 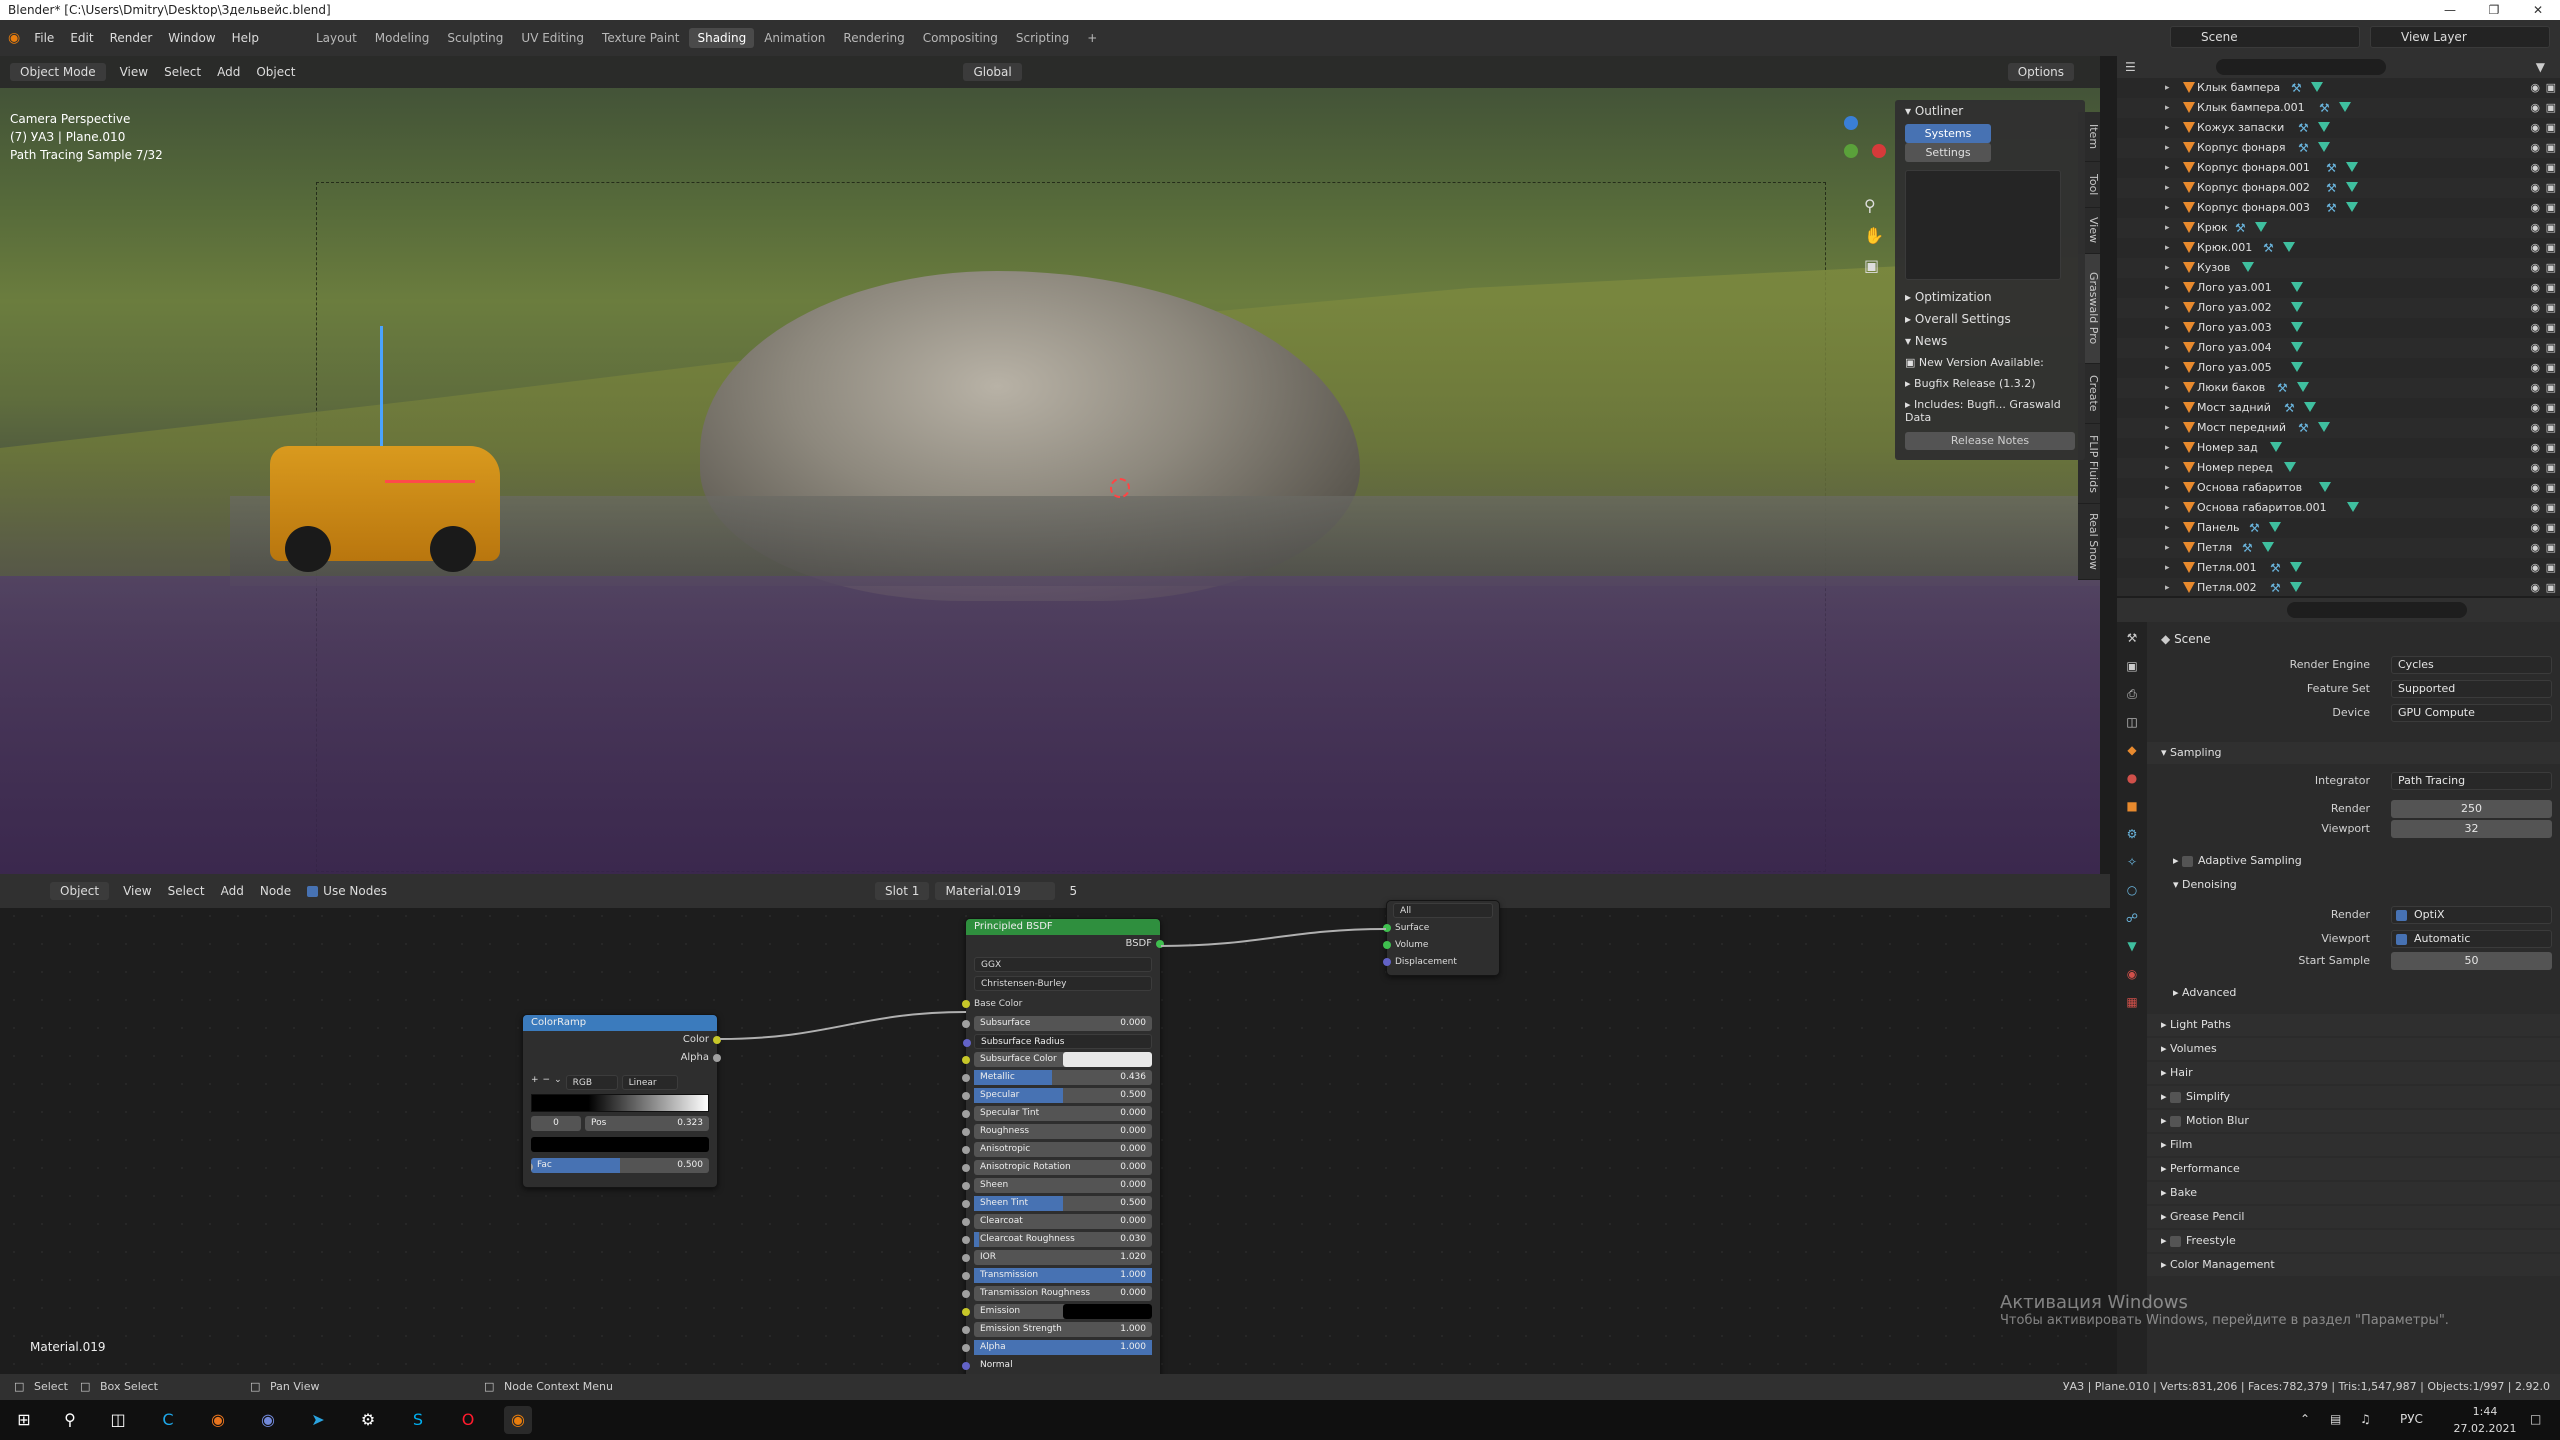 What do you see at coordinates (2089, 542) in the screenshot?
I see `sidetab-real-snow: Real Snow` at bounding box center [2089, 542].